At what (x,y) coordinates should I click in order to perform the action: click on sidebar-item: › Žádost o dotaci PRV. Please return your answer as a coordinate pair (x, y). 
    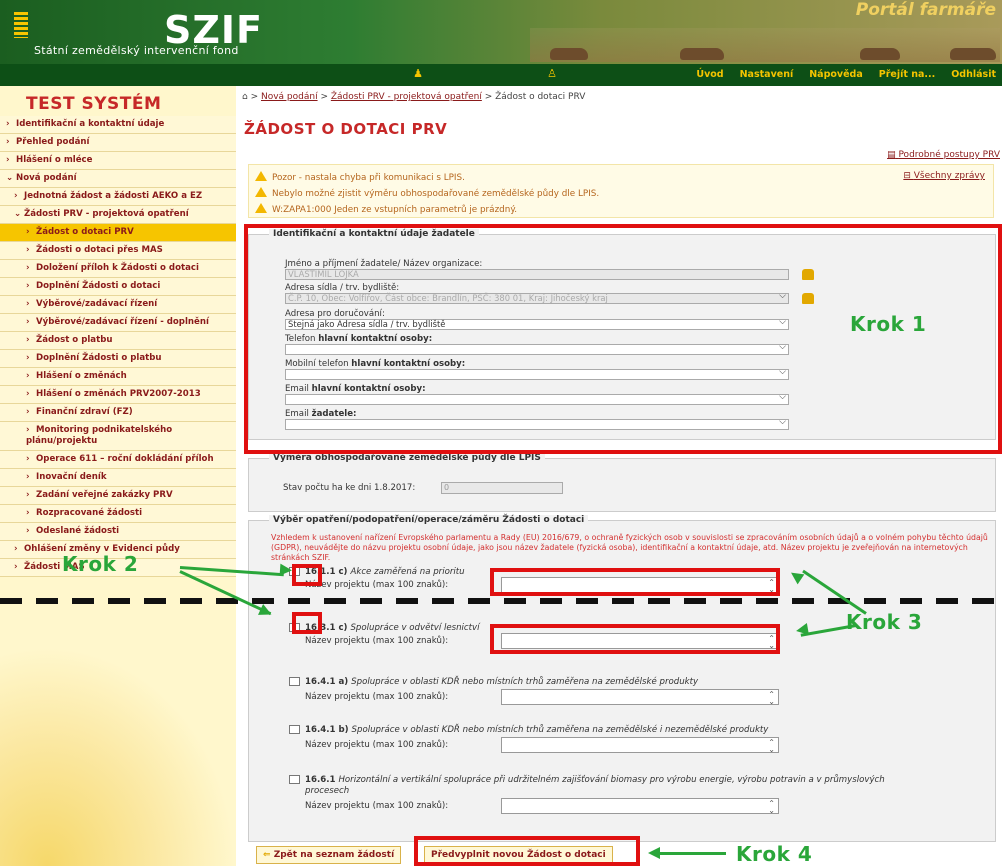
    Looking at the image, I should click on (118, 233).